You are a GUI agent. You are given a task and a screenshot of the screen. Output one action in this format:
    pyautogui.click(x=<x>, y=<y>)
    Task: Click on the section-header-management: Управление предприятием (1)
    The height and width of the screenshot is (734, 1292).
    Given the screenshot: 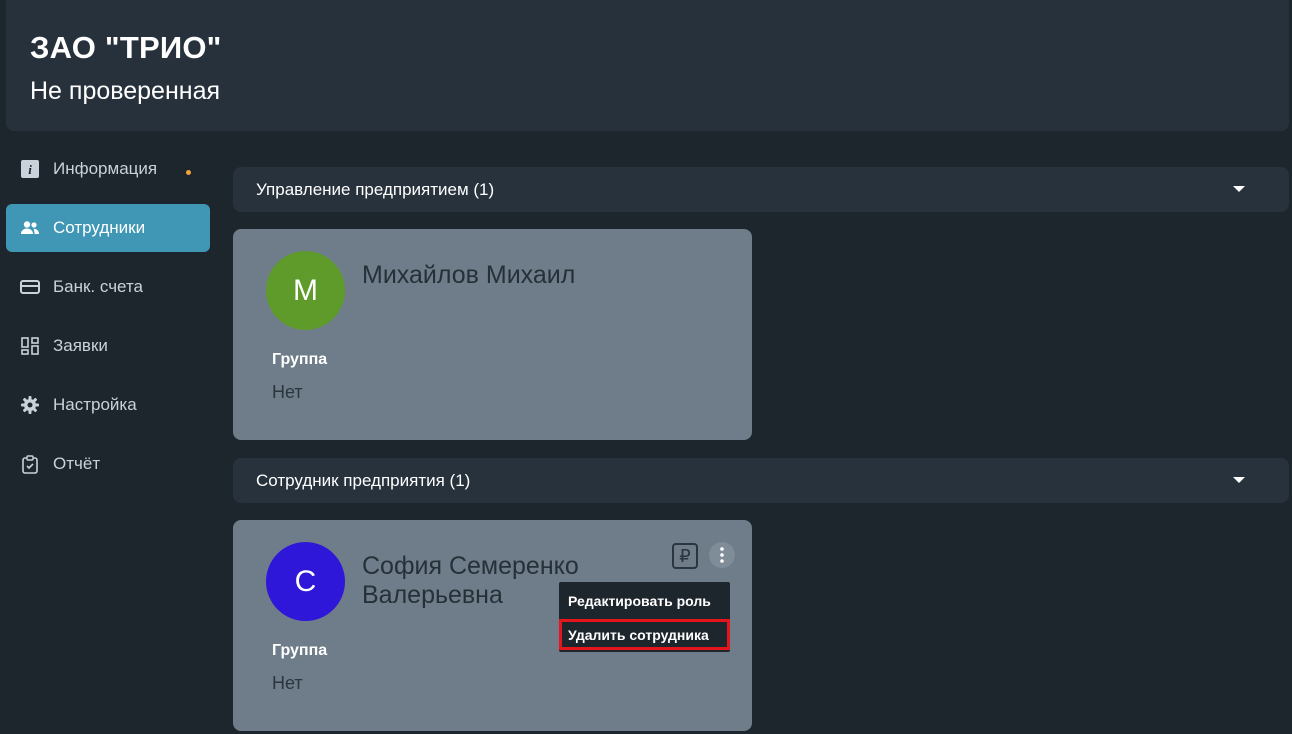 What is the action you would take?
    pyautogui.click(x=761, y=189)
    